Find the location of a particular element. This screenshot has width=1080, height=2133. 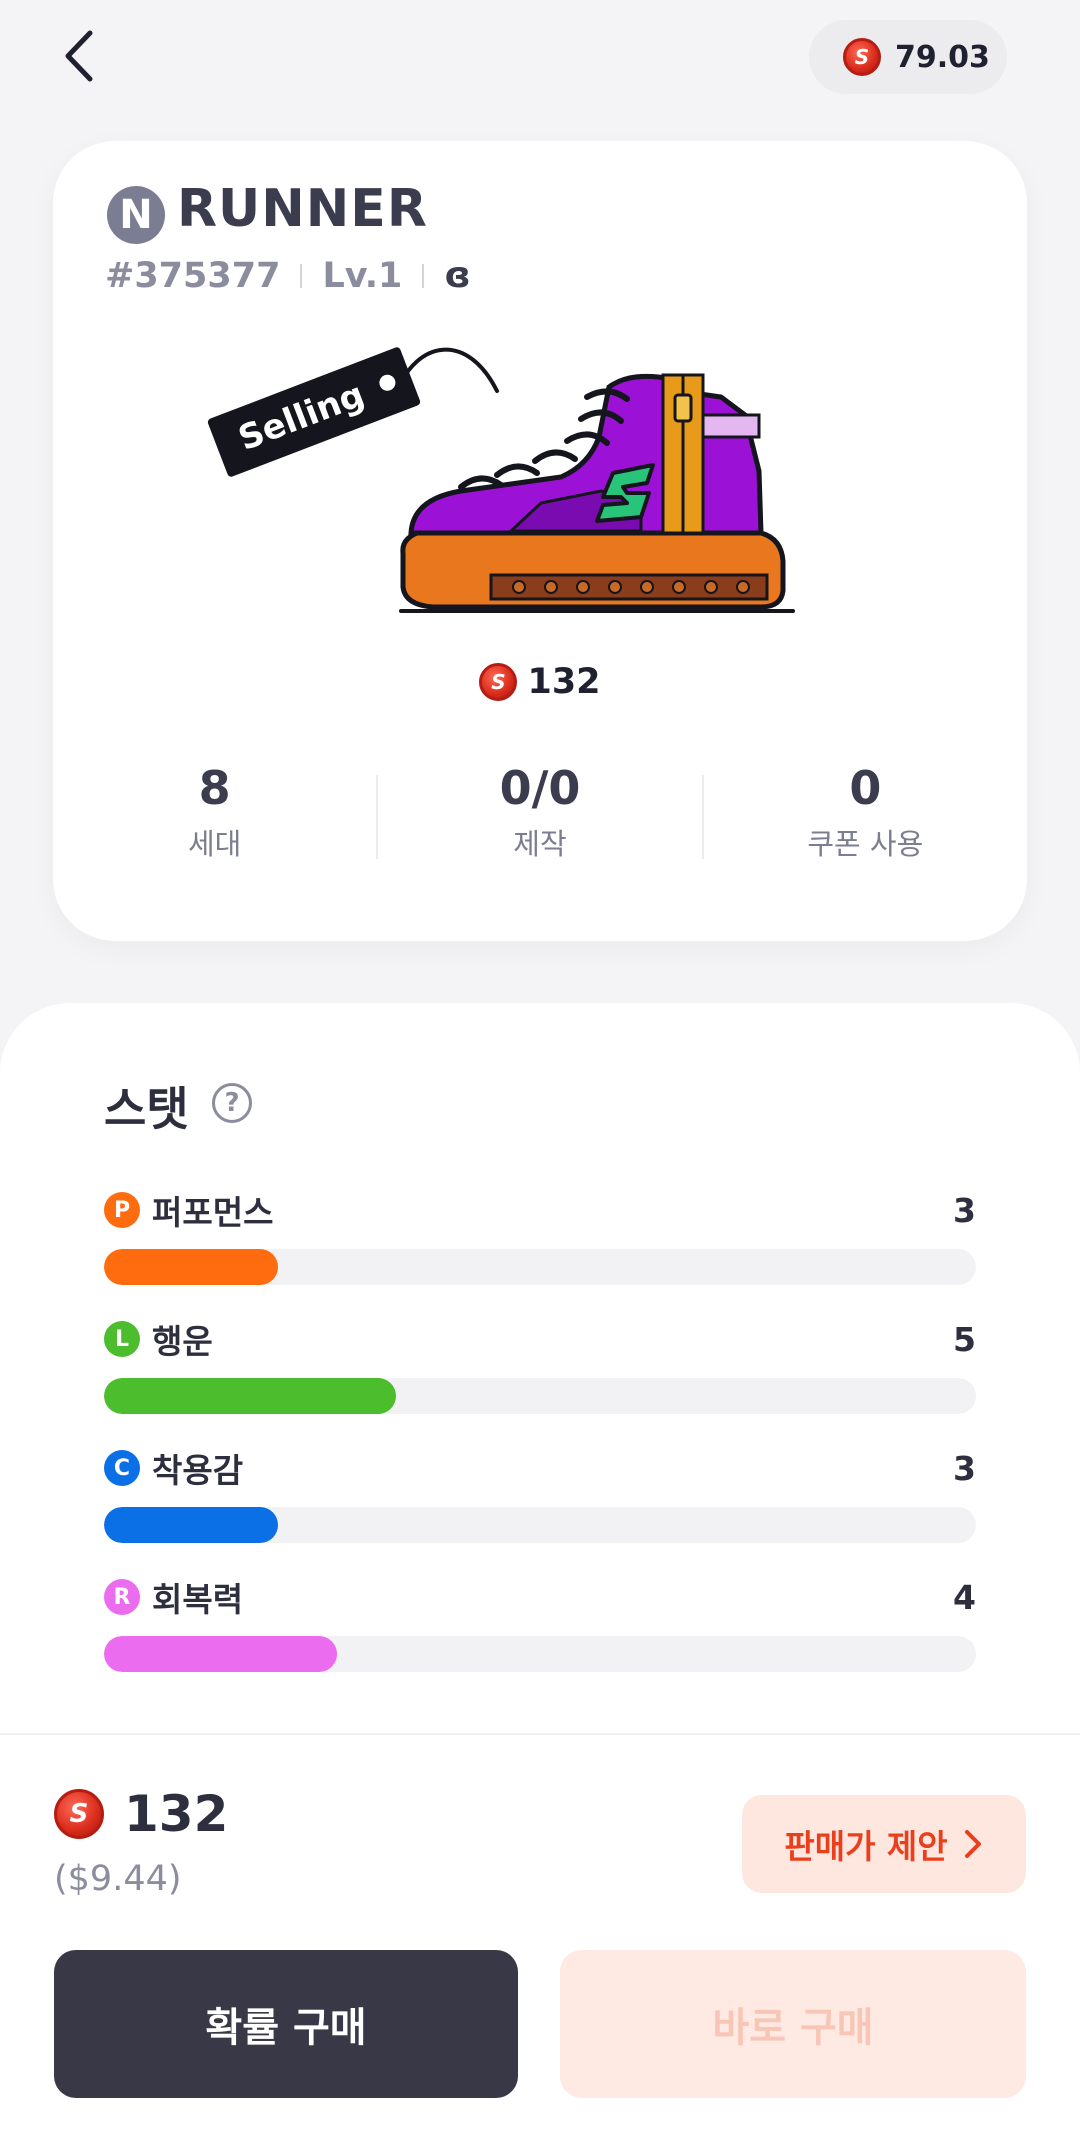

sneaker-name: RUNNER is located at coordinates (302, 209).